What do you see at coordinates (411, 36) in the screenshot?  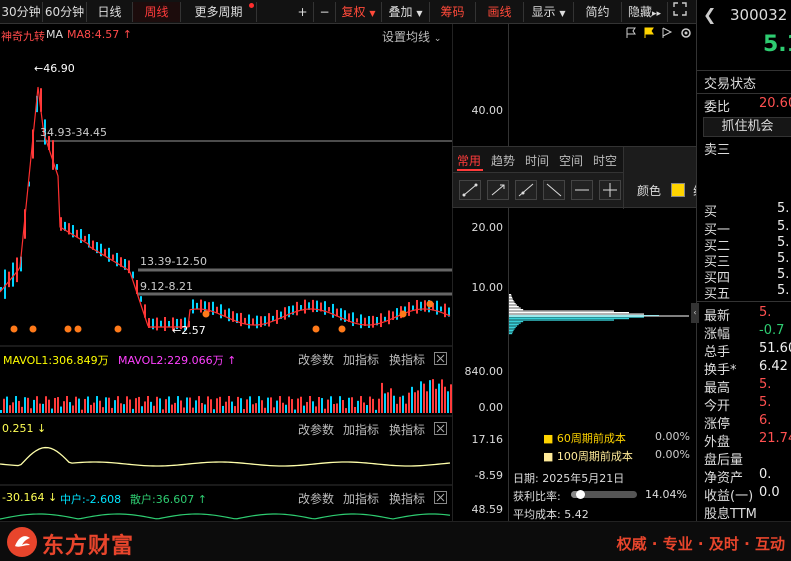 I see `settings-ma-button: 设置均线 ⌄` at bounding box center [411, 36].